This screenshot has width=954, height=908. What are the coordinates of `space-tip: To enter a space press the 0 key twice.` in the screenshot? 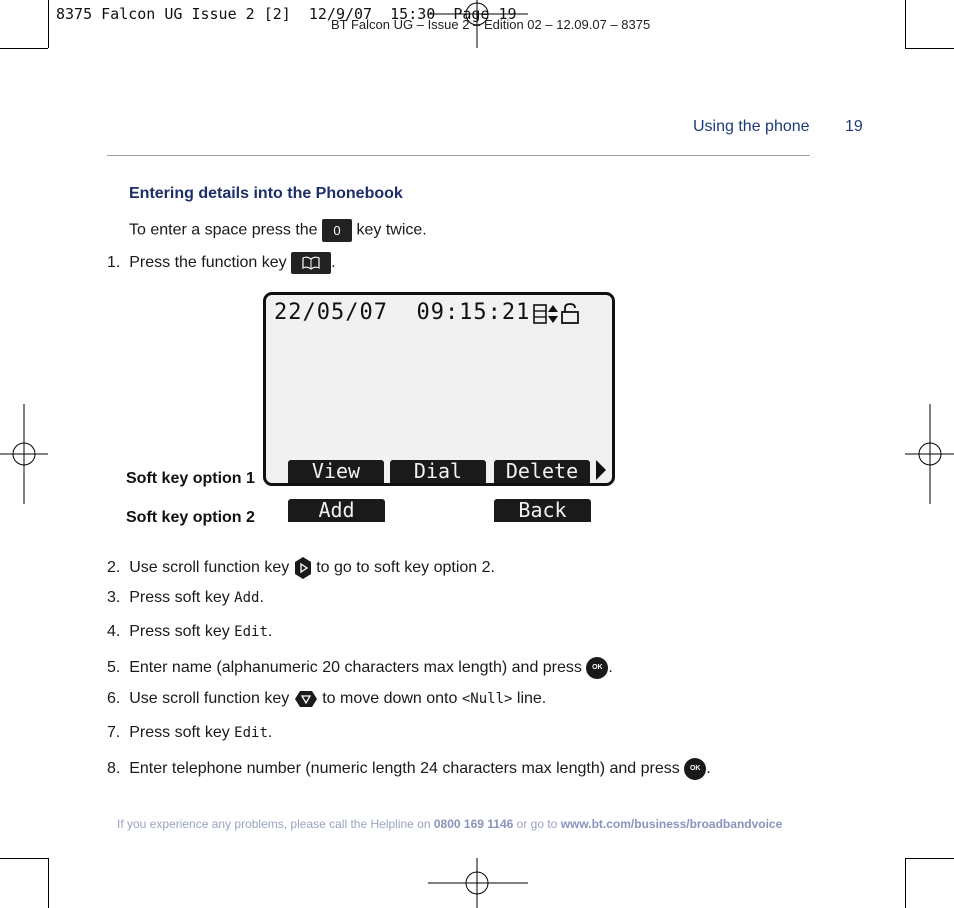 It's located at (278, 230).